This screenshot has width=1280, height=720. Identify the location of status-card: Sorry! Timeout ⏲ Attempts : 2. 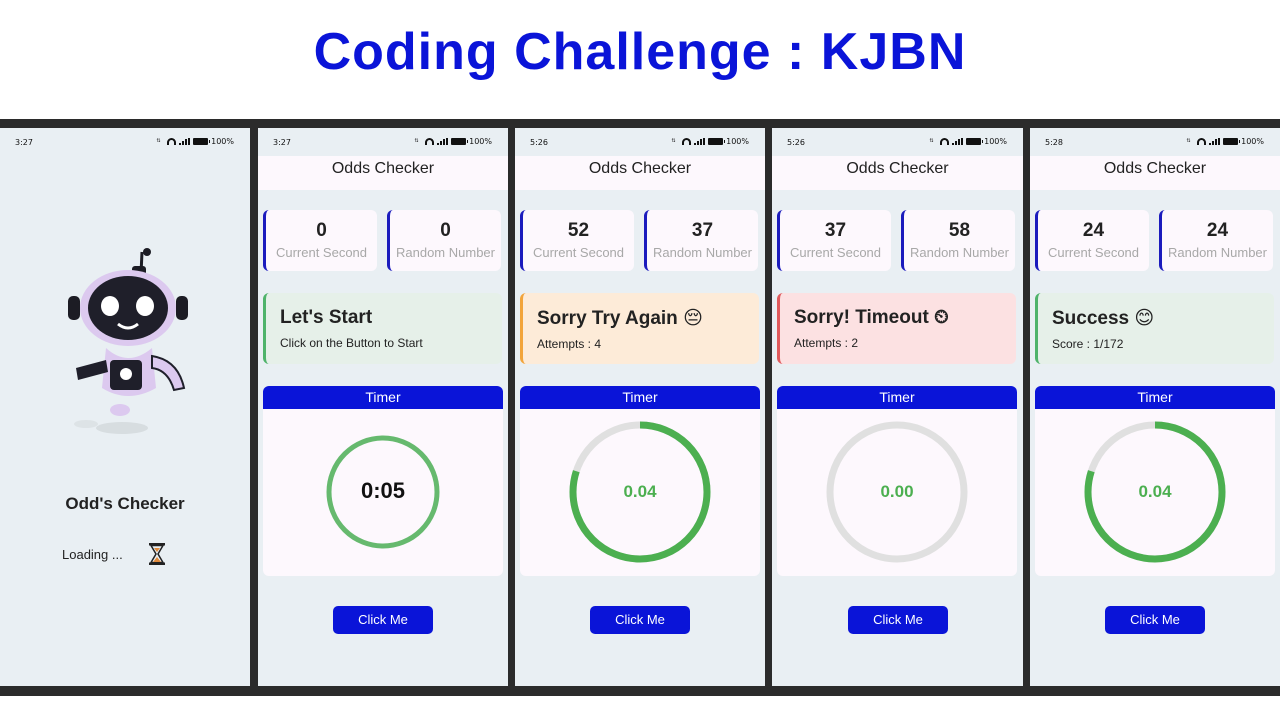
(896, 328).